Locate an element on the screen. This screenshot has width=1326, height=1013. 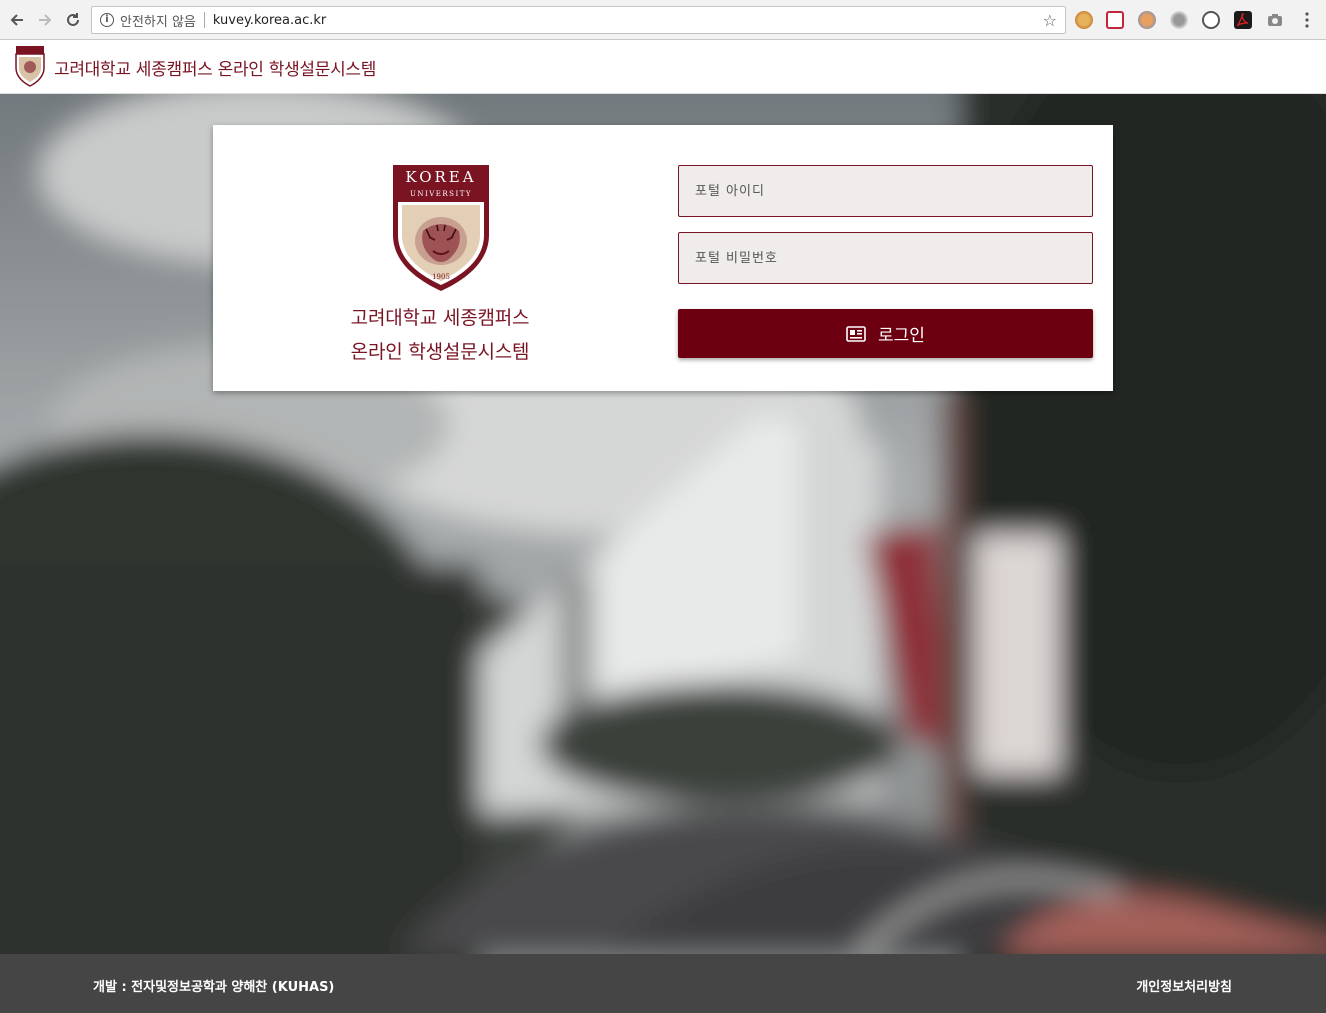
site-header: 고려대학교 세종캠퍼스 온라인 학생설문시스템 is located at coordinates (663, 67).